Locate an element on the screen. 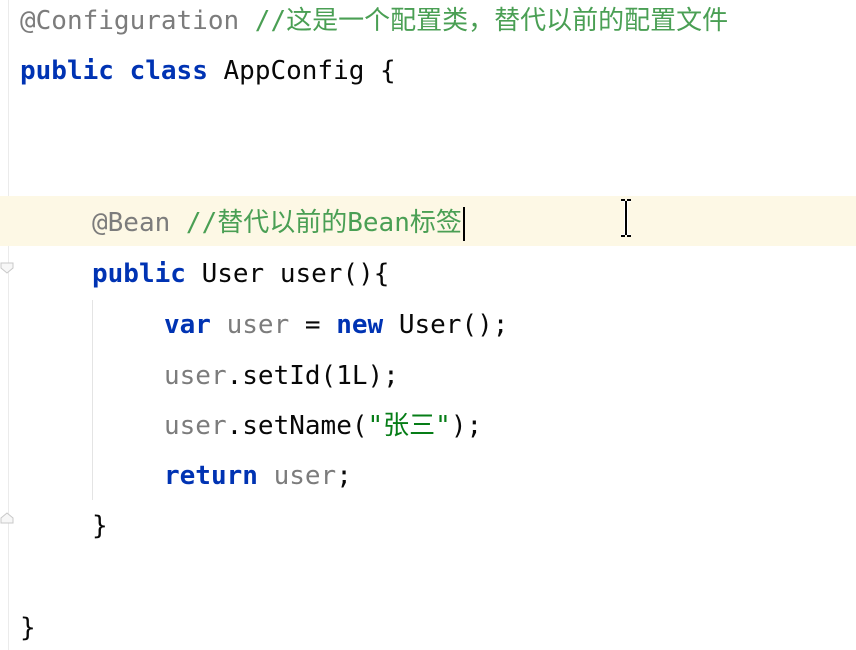 Image resolution: width=856 pixels, height=650 pixels. code-line-5: var user = new User(); is located at coordinates (336, 325).